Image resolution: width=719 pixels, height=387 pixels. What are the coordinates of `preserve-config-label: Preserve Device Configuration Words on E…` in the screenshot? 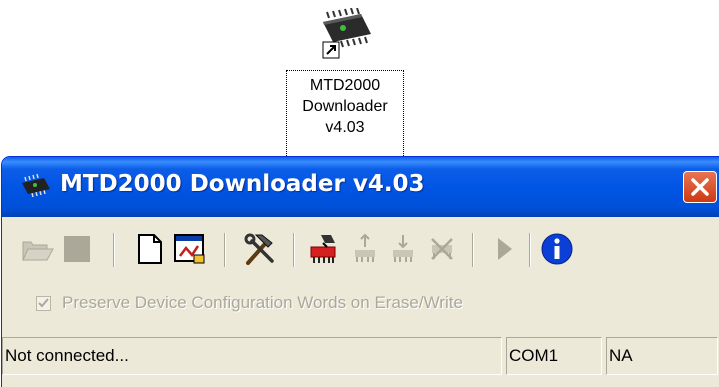 It's located at (262, 302).